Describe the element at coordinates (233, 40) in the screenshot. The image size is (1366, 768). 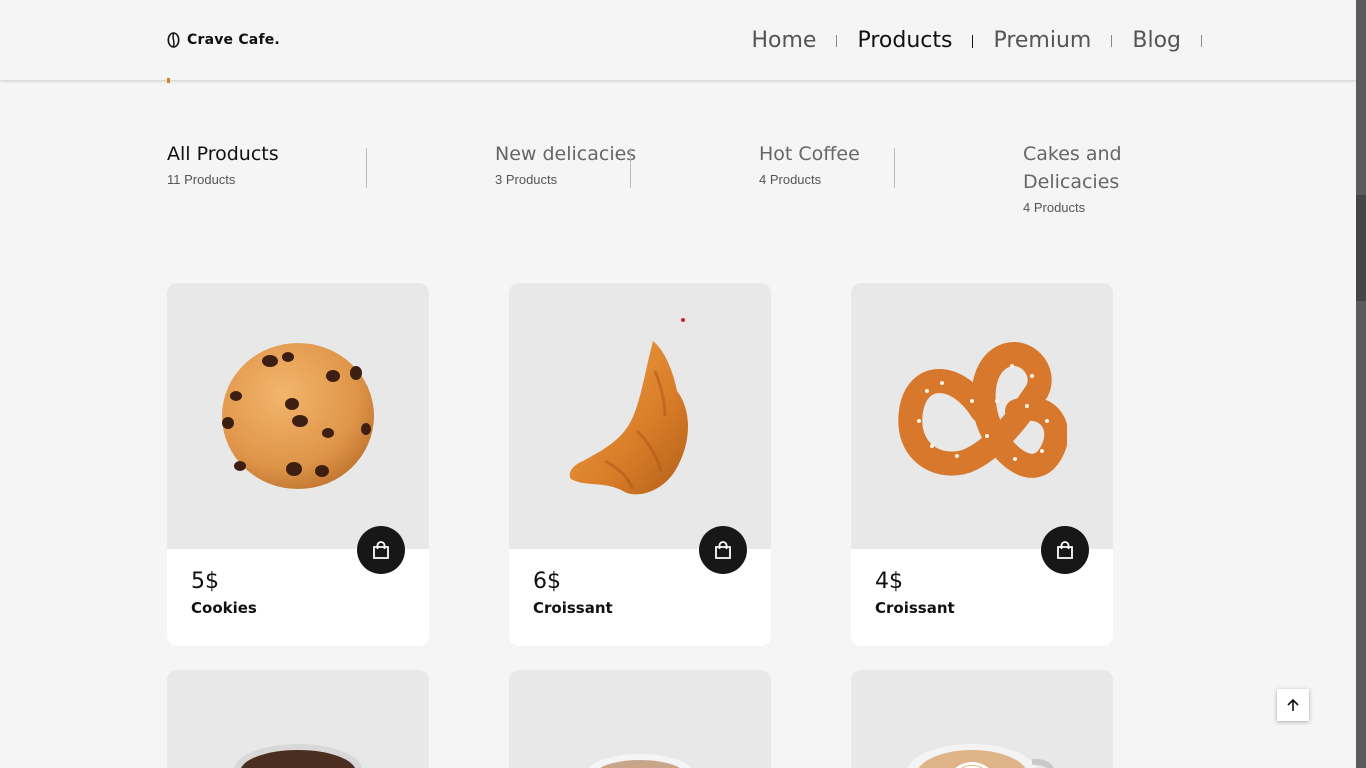
I see `brand-name: Crave Cafe.` at that location.